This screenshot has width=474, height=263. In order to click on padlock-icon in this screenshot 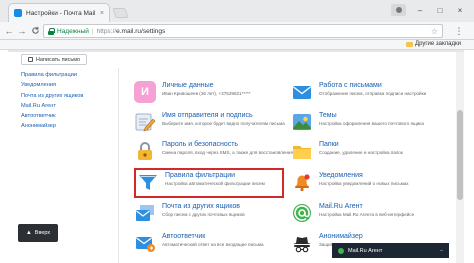, I will do `click(145, 151)`.